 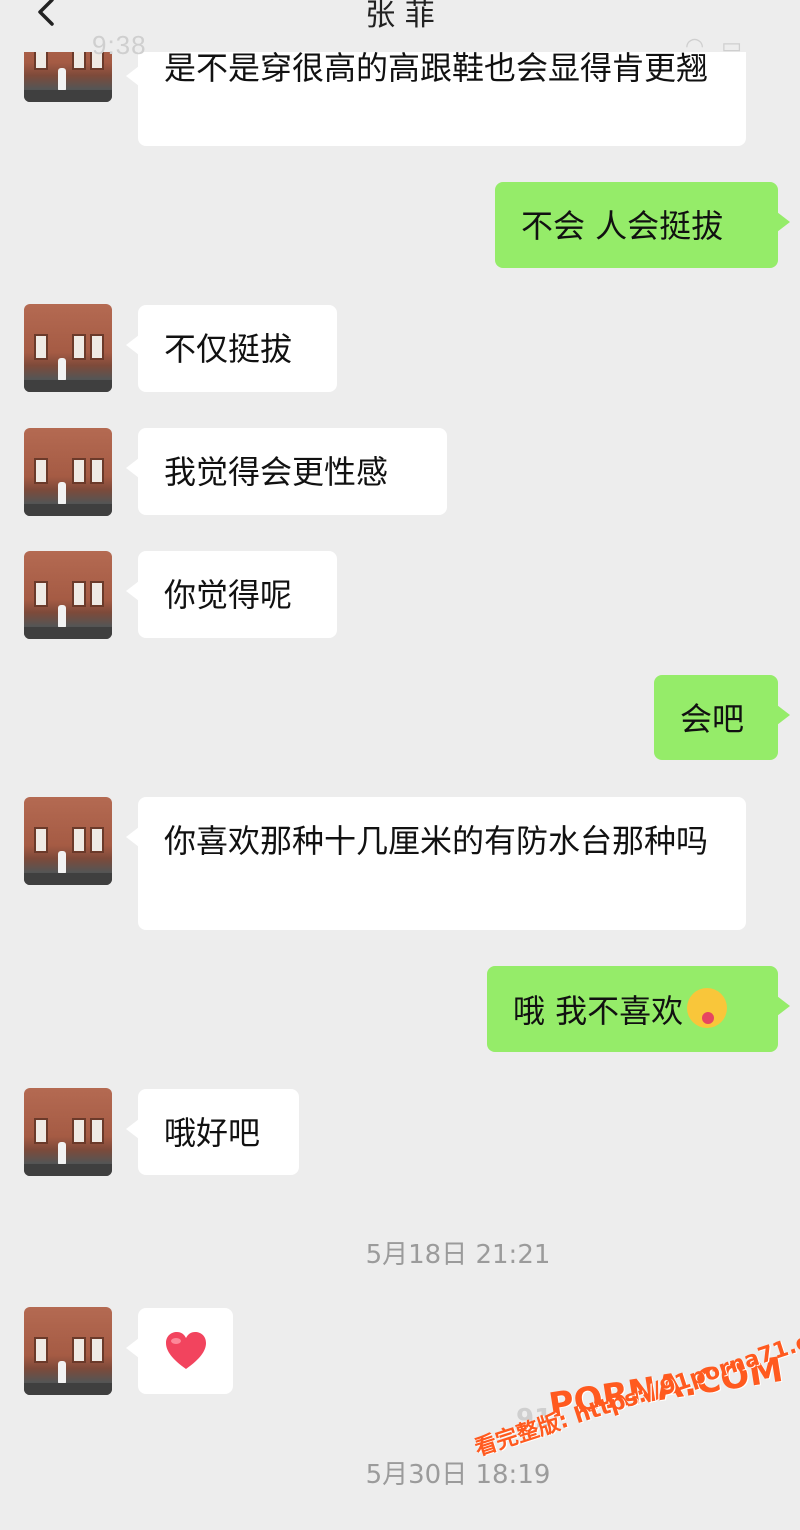 I want to click on message-bubble-incoming: 不仅挺拔, so click(x=231, y=348).